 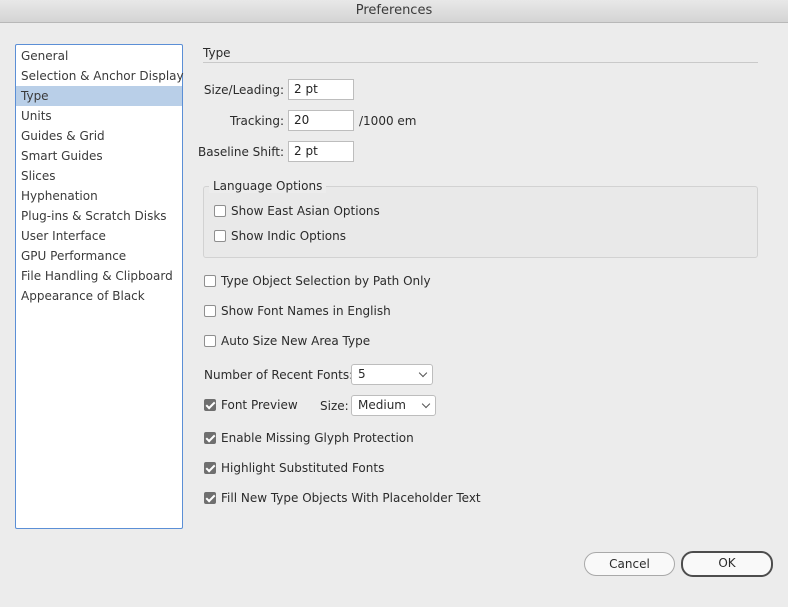 I want to click on sidebar-item-slices: Slices, so click(x=99, y=176).